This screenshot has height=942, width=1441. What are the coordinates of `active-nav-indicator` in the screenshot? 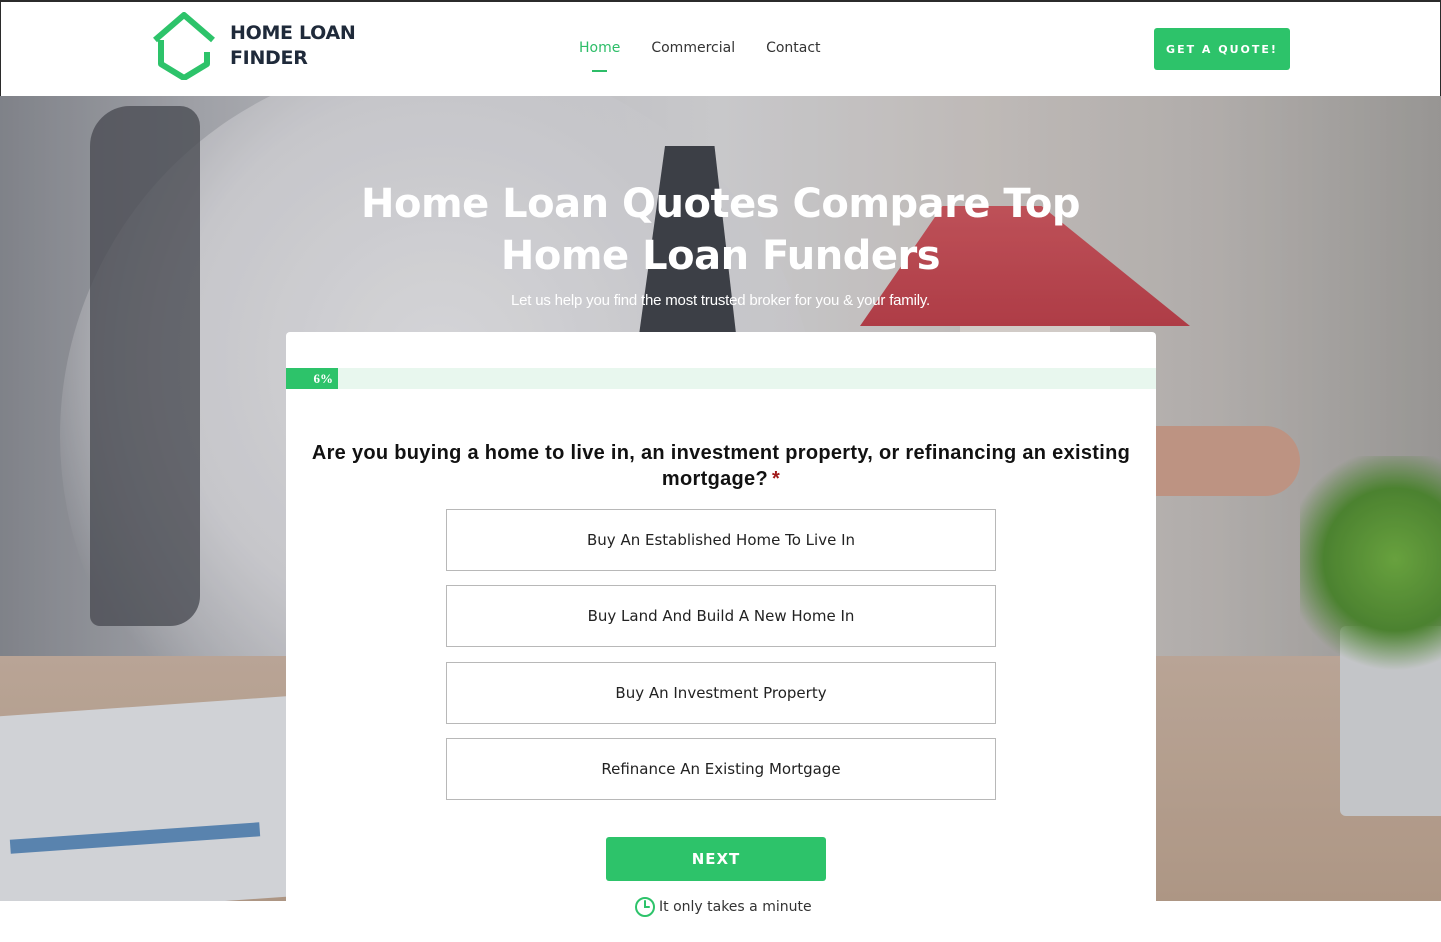 It's located at (599, 71).